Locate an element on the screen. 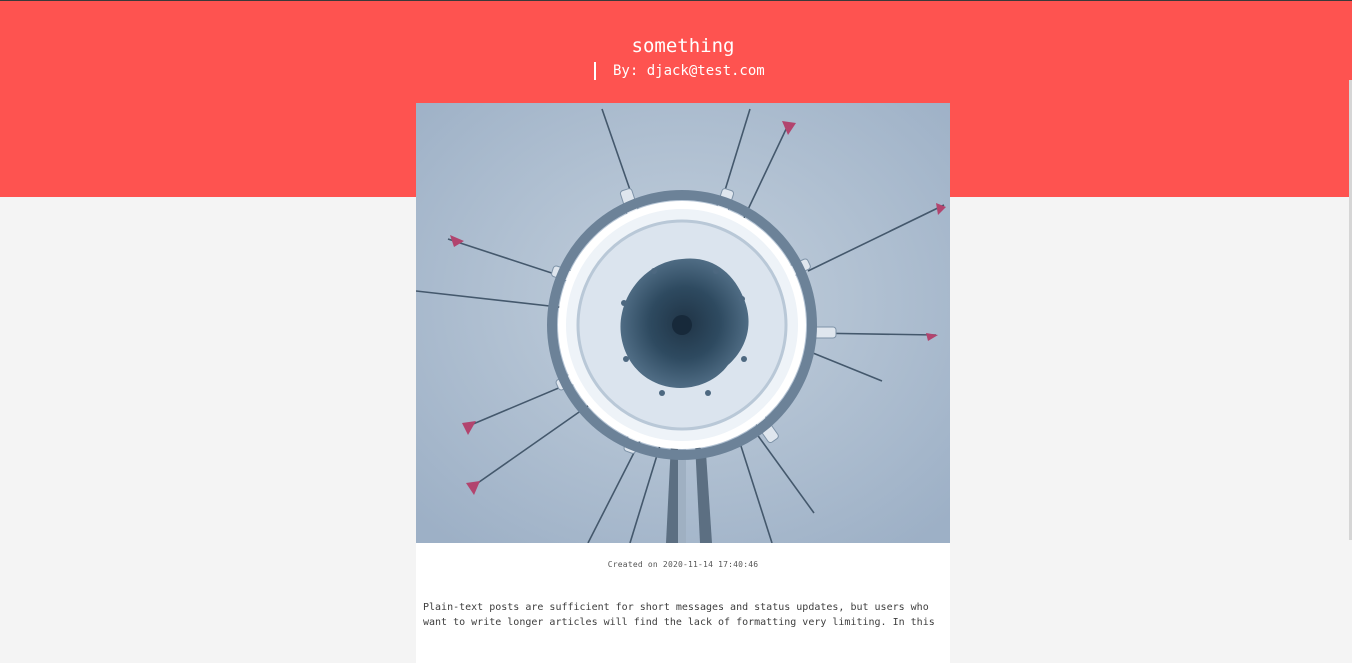  post-title: something is located at coordinates (683, 46).